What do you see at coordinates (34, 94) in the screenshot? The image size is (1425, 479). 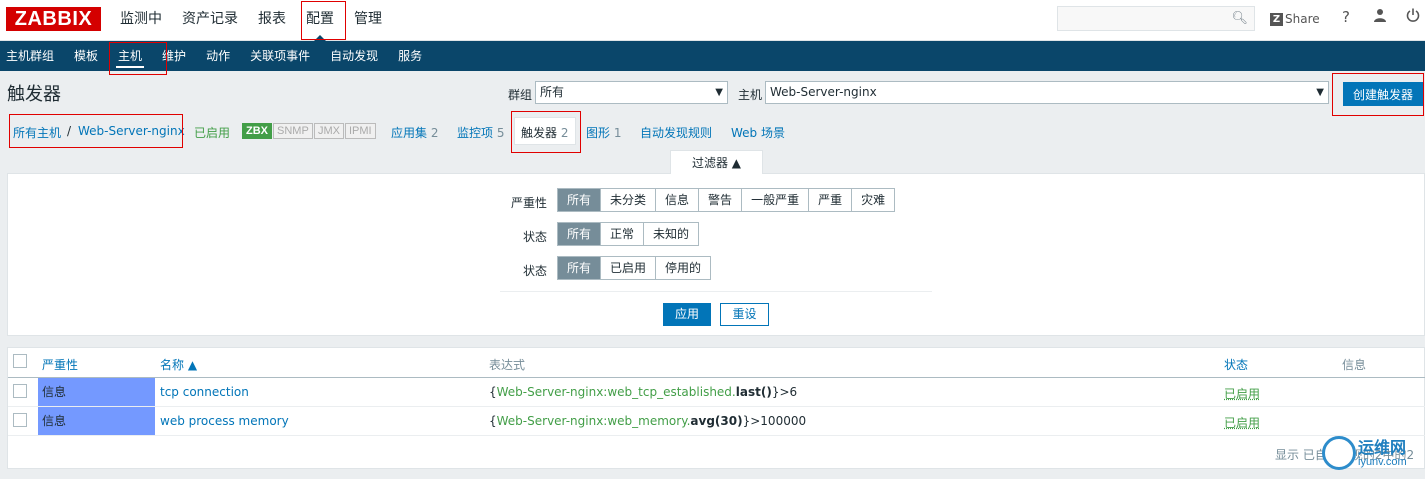 I see `page-title: 触发器` at bounding box center [34, 94].